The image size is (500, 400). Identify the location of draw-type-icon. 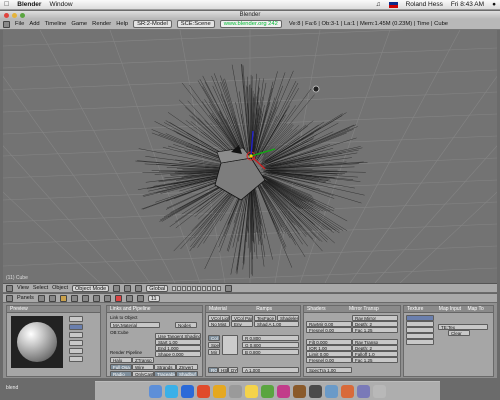
(117, 288).